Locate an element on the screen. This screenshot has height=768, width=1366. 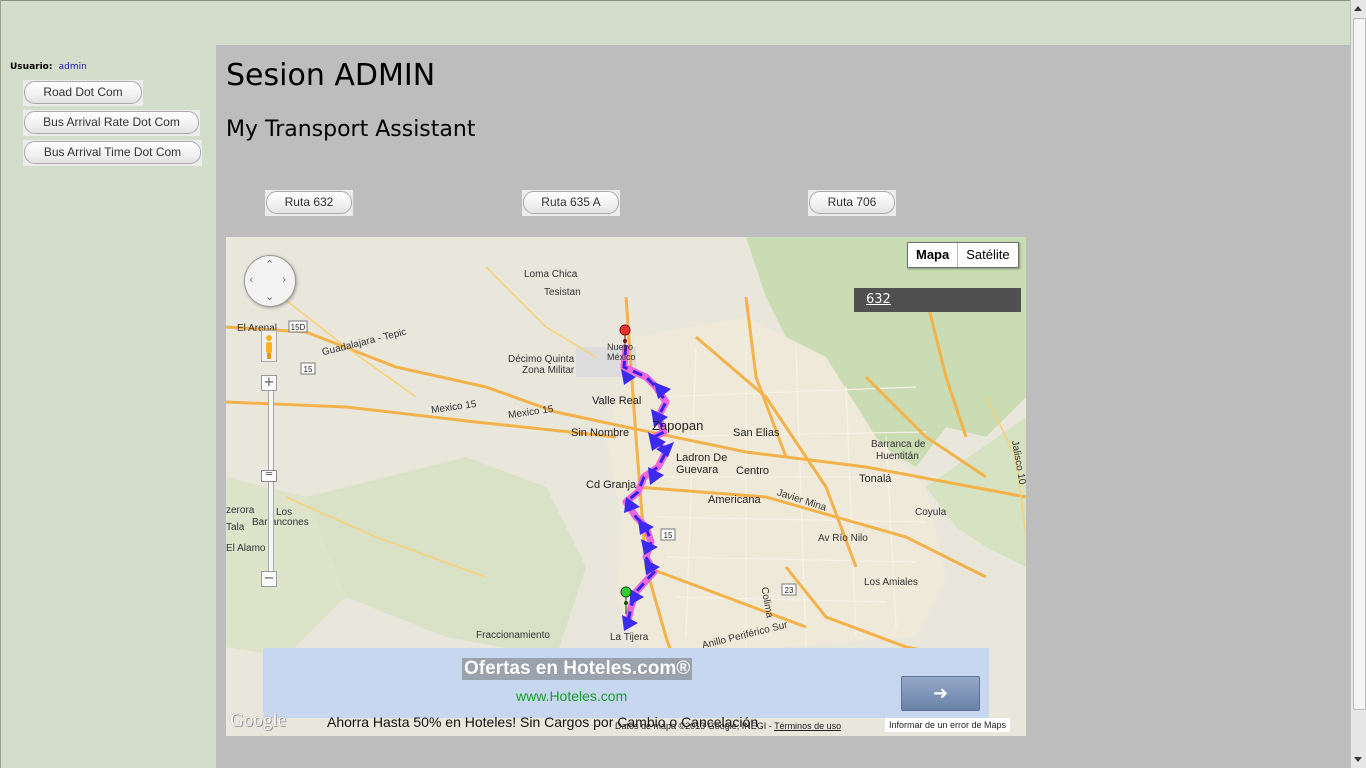
map-label: San Elias is located at coordinates (756, 433).